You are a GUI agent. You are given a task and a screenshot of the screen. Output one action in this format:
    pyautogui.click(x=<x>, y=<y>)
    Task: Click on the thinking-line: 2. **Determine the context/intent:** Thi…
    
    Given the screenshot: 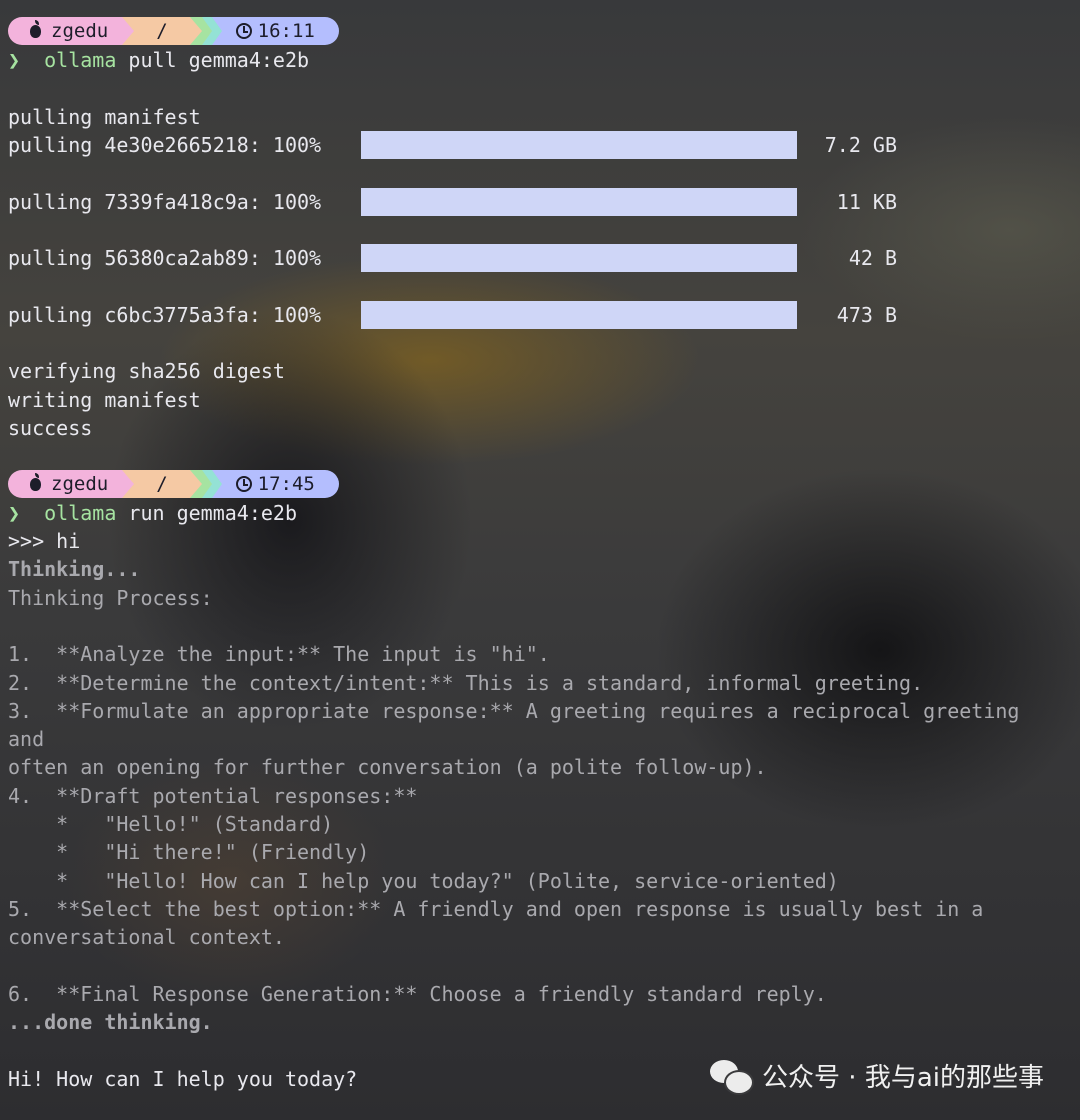 What is the action you would take?
    pyautogui.click(x=466, y=682)
    